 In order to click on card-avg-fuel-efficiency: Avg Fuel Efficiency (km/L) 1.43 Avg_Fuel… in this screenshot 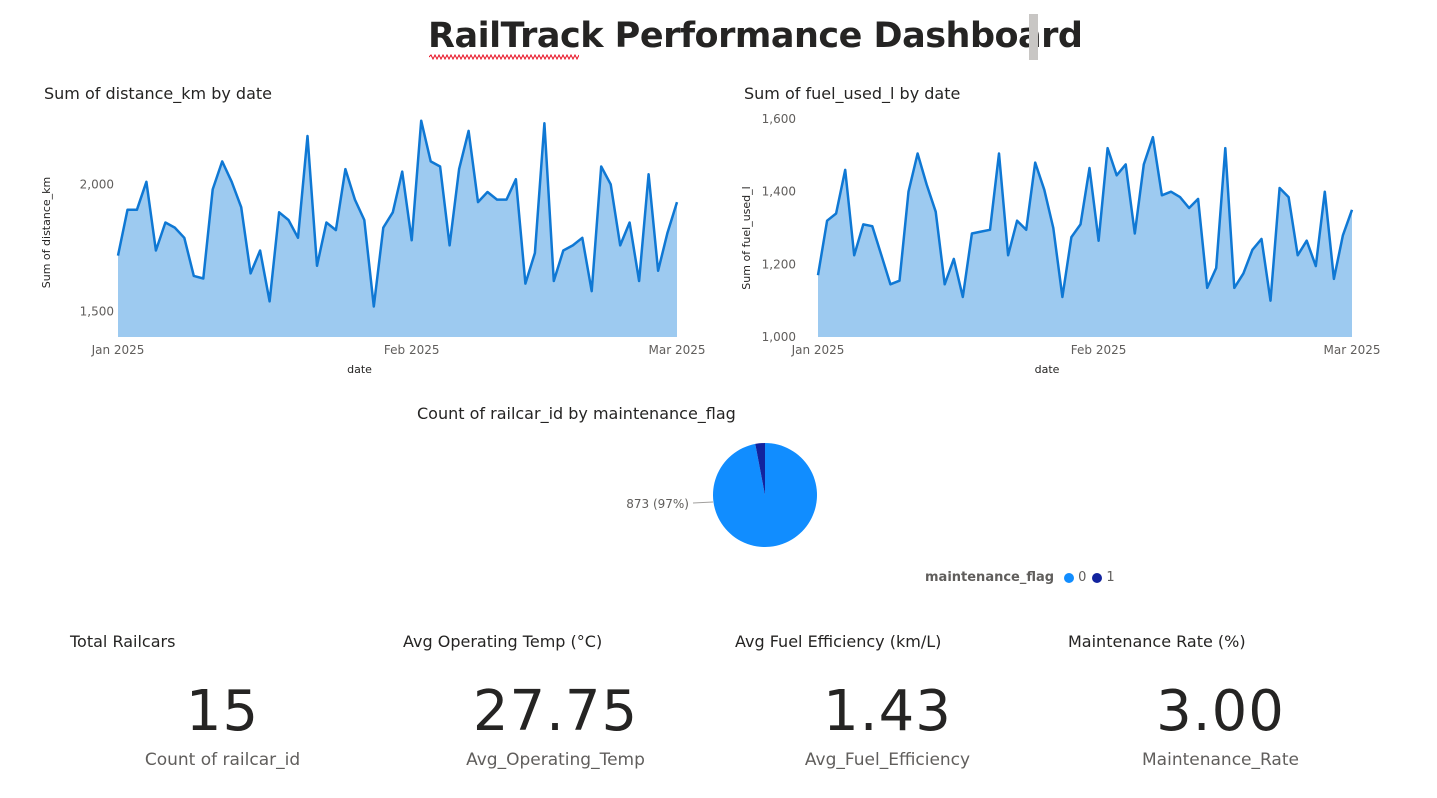, I will do `click(887, 712)`.